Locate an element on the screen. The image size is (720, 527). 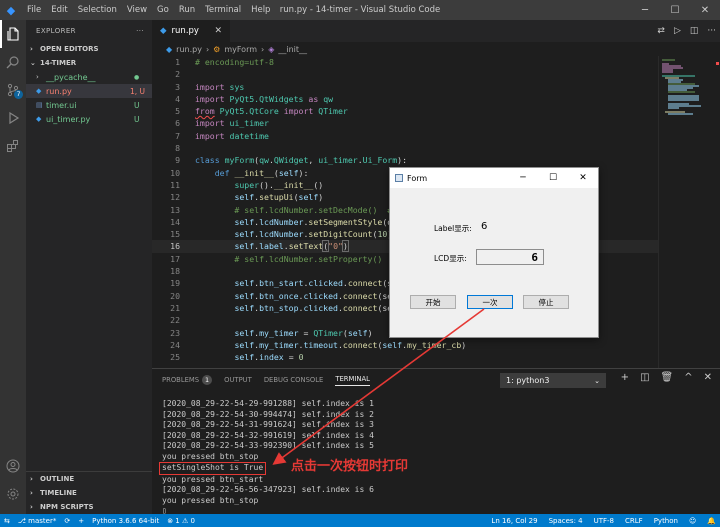
line-number: 22 is located at coordinates (175, 320).